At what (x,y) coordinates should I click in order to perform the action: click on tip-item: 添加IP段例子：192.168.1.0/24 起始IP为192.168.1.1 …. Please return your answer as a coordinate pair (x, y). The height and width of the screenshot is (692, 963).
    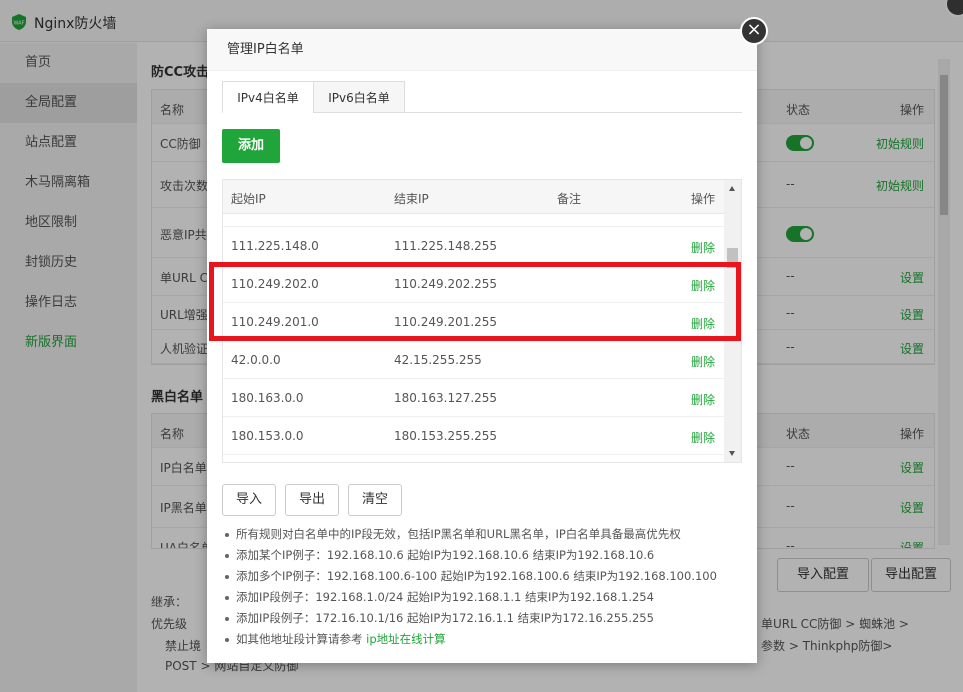
    Looking at the image, I should click on (482, 597).